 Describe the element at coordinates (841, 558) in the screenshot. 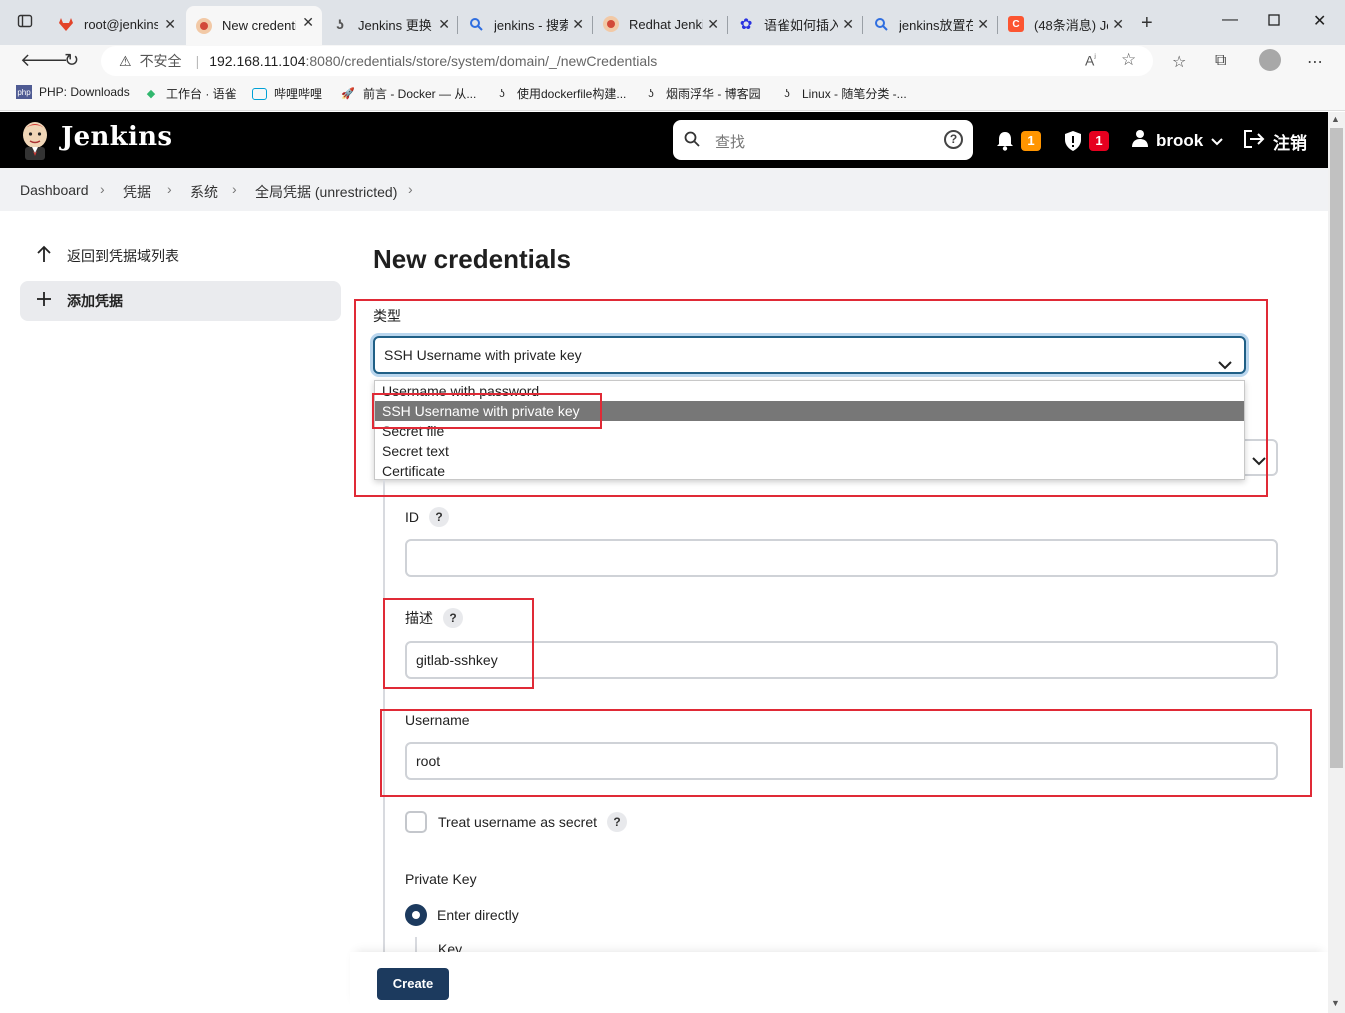

I see `id-field` at that location.